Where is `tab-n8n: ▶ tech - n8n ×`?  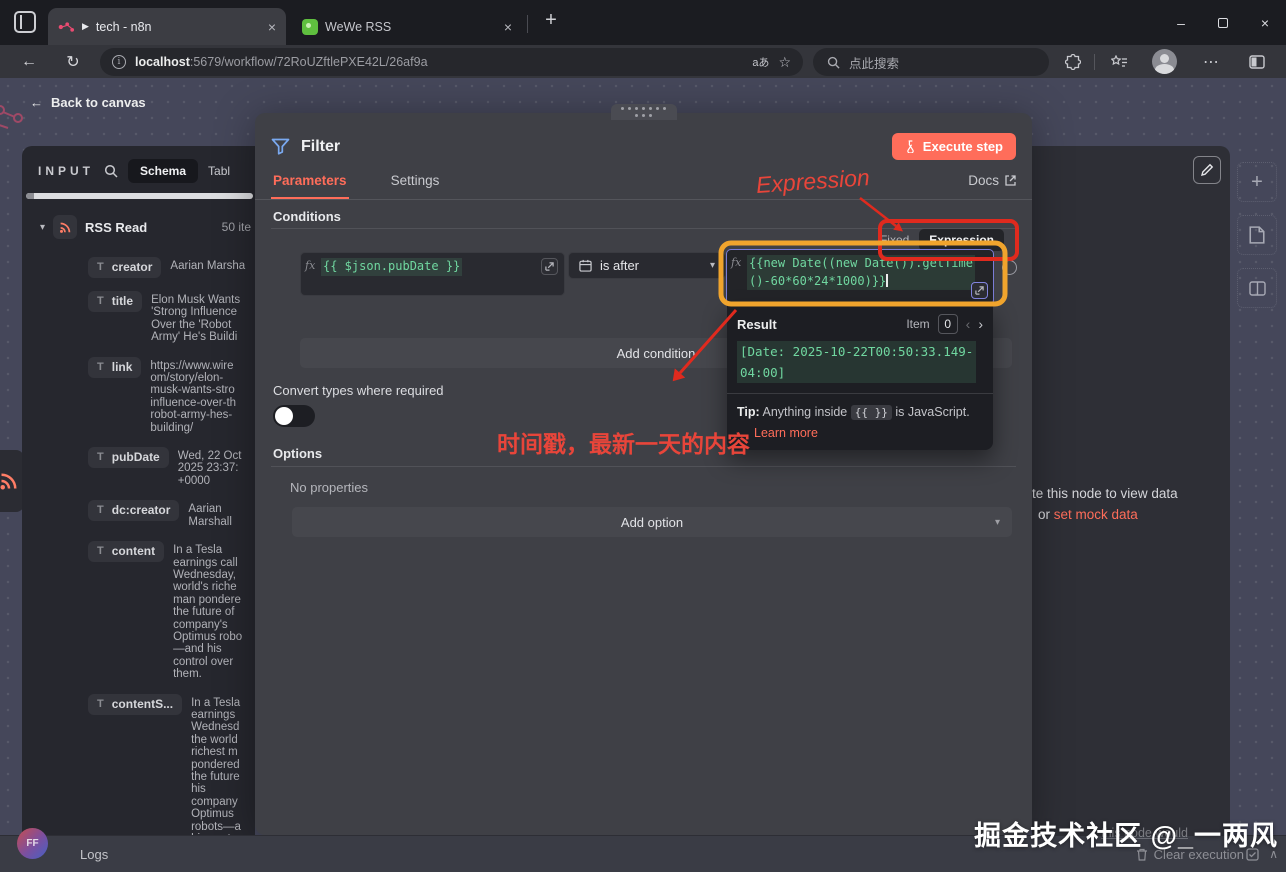 tab-n8n: ▶ tech - n8n × is located at coordinates (167, 26).